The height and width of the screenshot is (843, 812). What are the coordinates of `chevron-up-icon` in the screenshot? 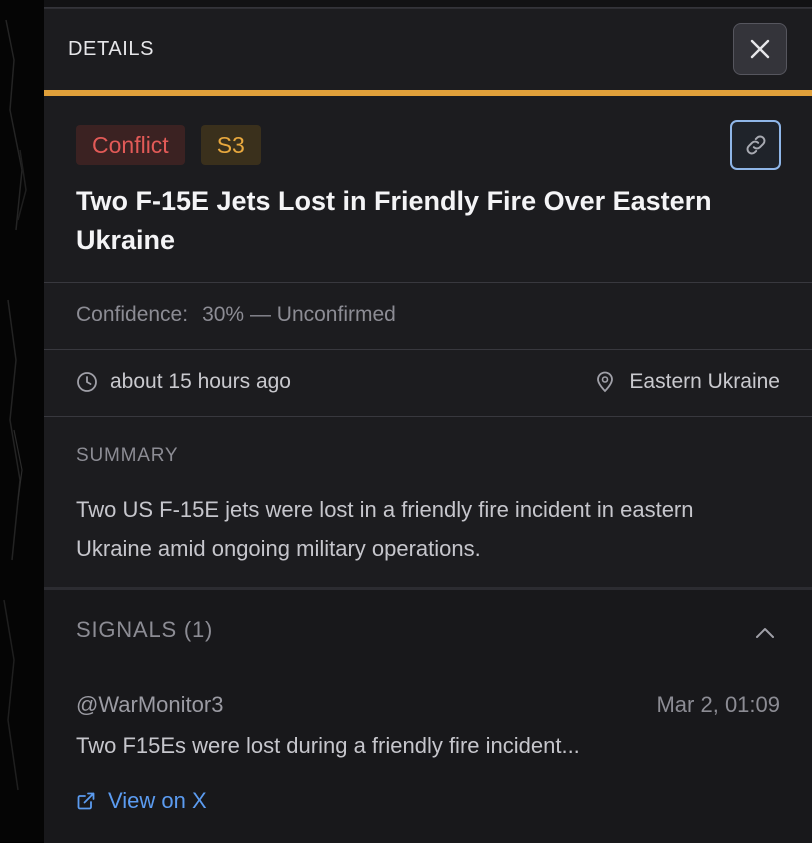 It's located at (765, 633).